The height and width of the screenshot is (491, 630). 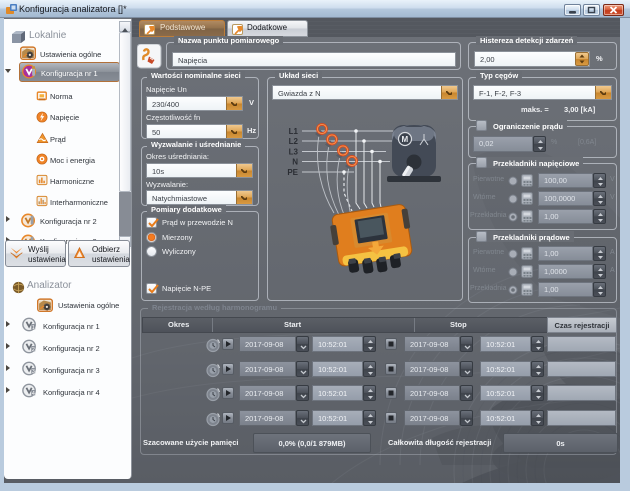 I want to click on svg-text: N, so click(x=295, y=162).